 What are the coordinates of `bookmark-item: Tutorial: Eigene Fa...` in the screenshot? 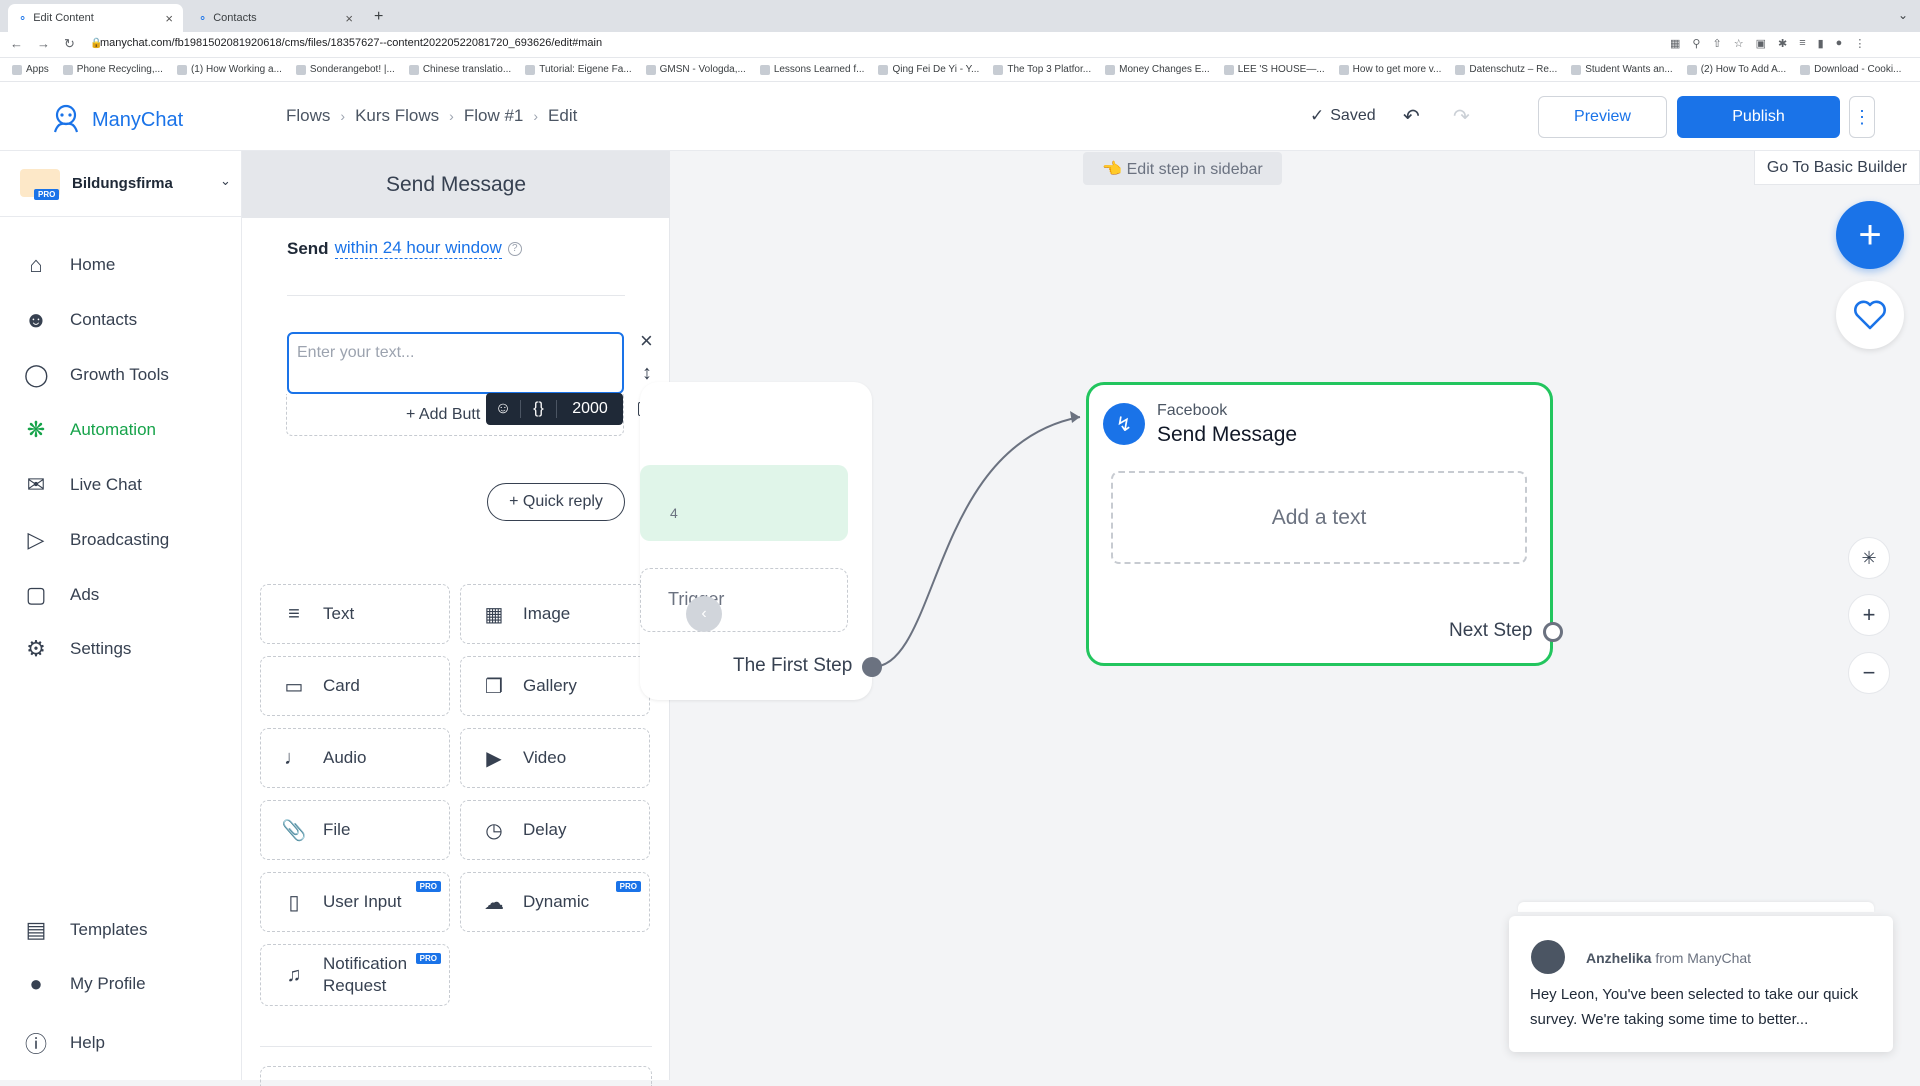 It's located at (578, 69).